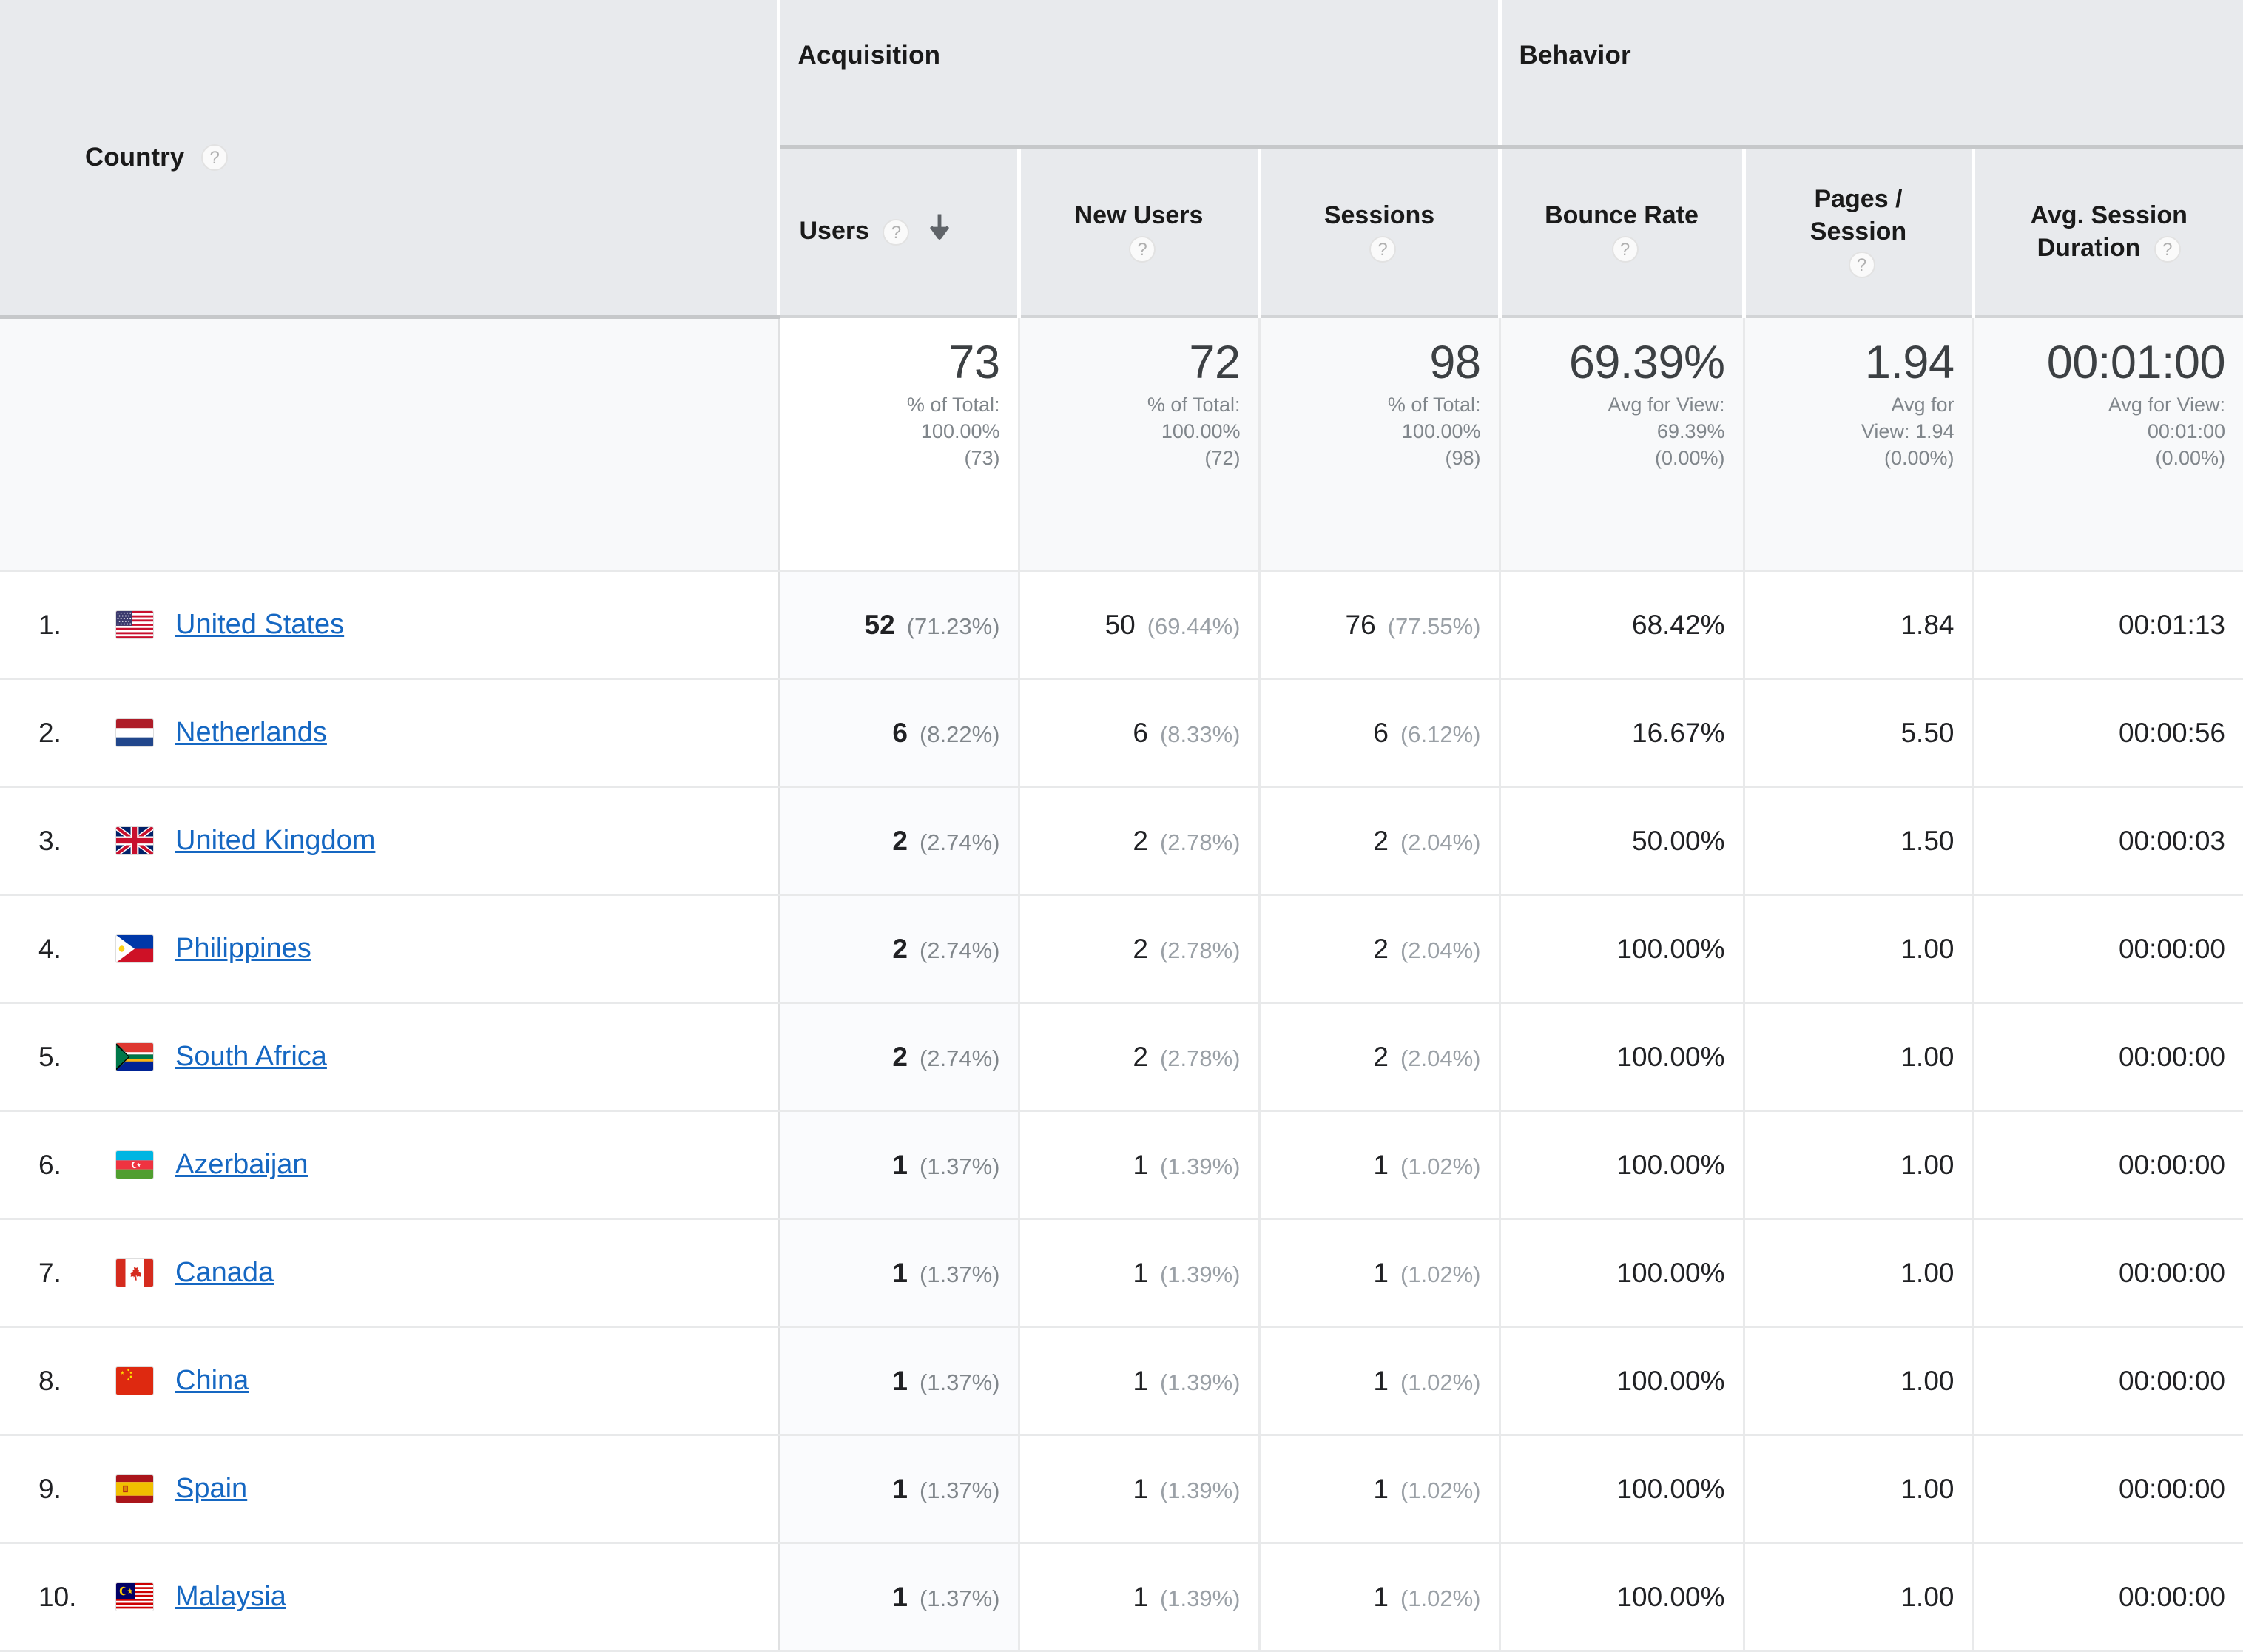 The image size is (2243, 1652). Describe the element at coordinates (224, 1273) in the screenshot. I see `country-link: Canada` at that location.